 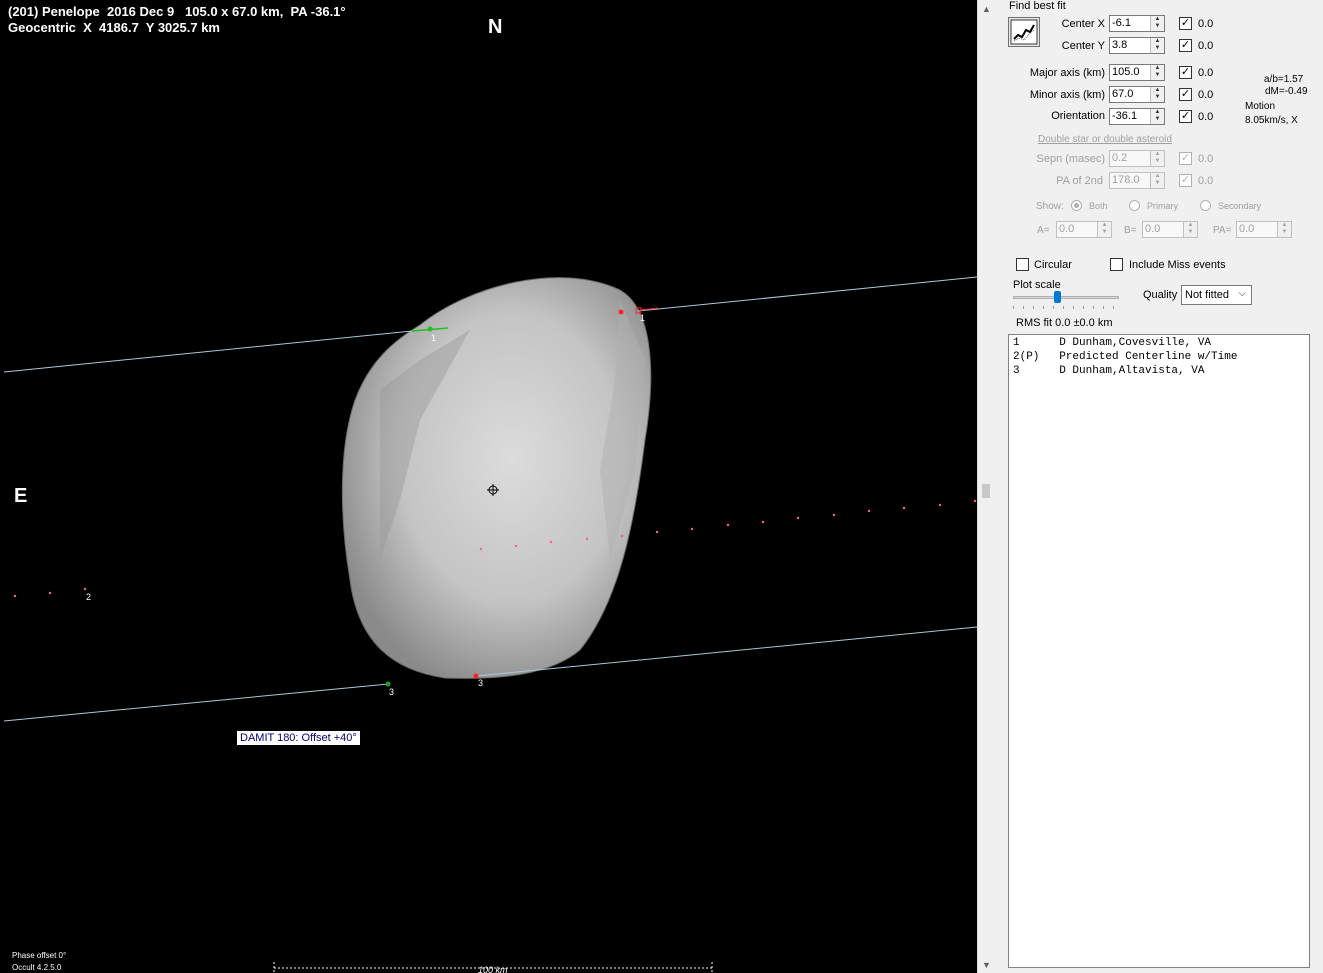 I want to click on chord-line-1-right, so click(x=807, y=294).